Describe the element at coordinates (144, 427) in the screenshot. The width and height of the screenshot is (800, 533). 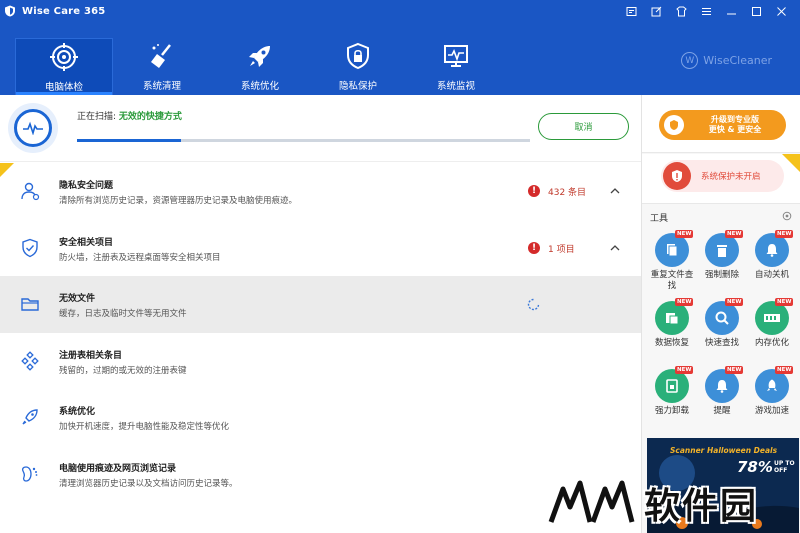
I see `scan-item-desc: 加快开机速度，提升电脑性能及稳定性等优化` at that location.